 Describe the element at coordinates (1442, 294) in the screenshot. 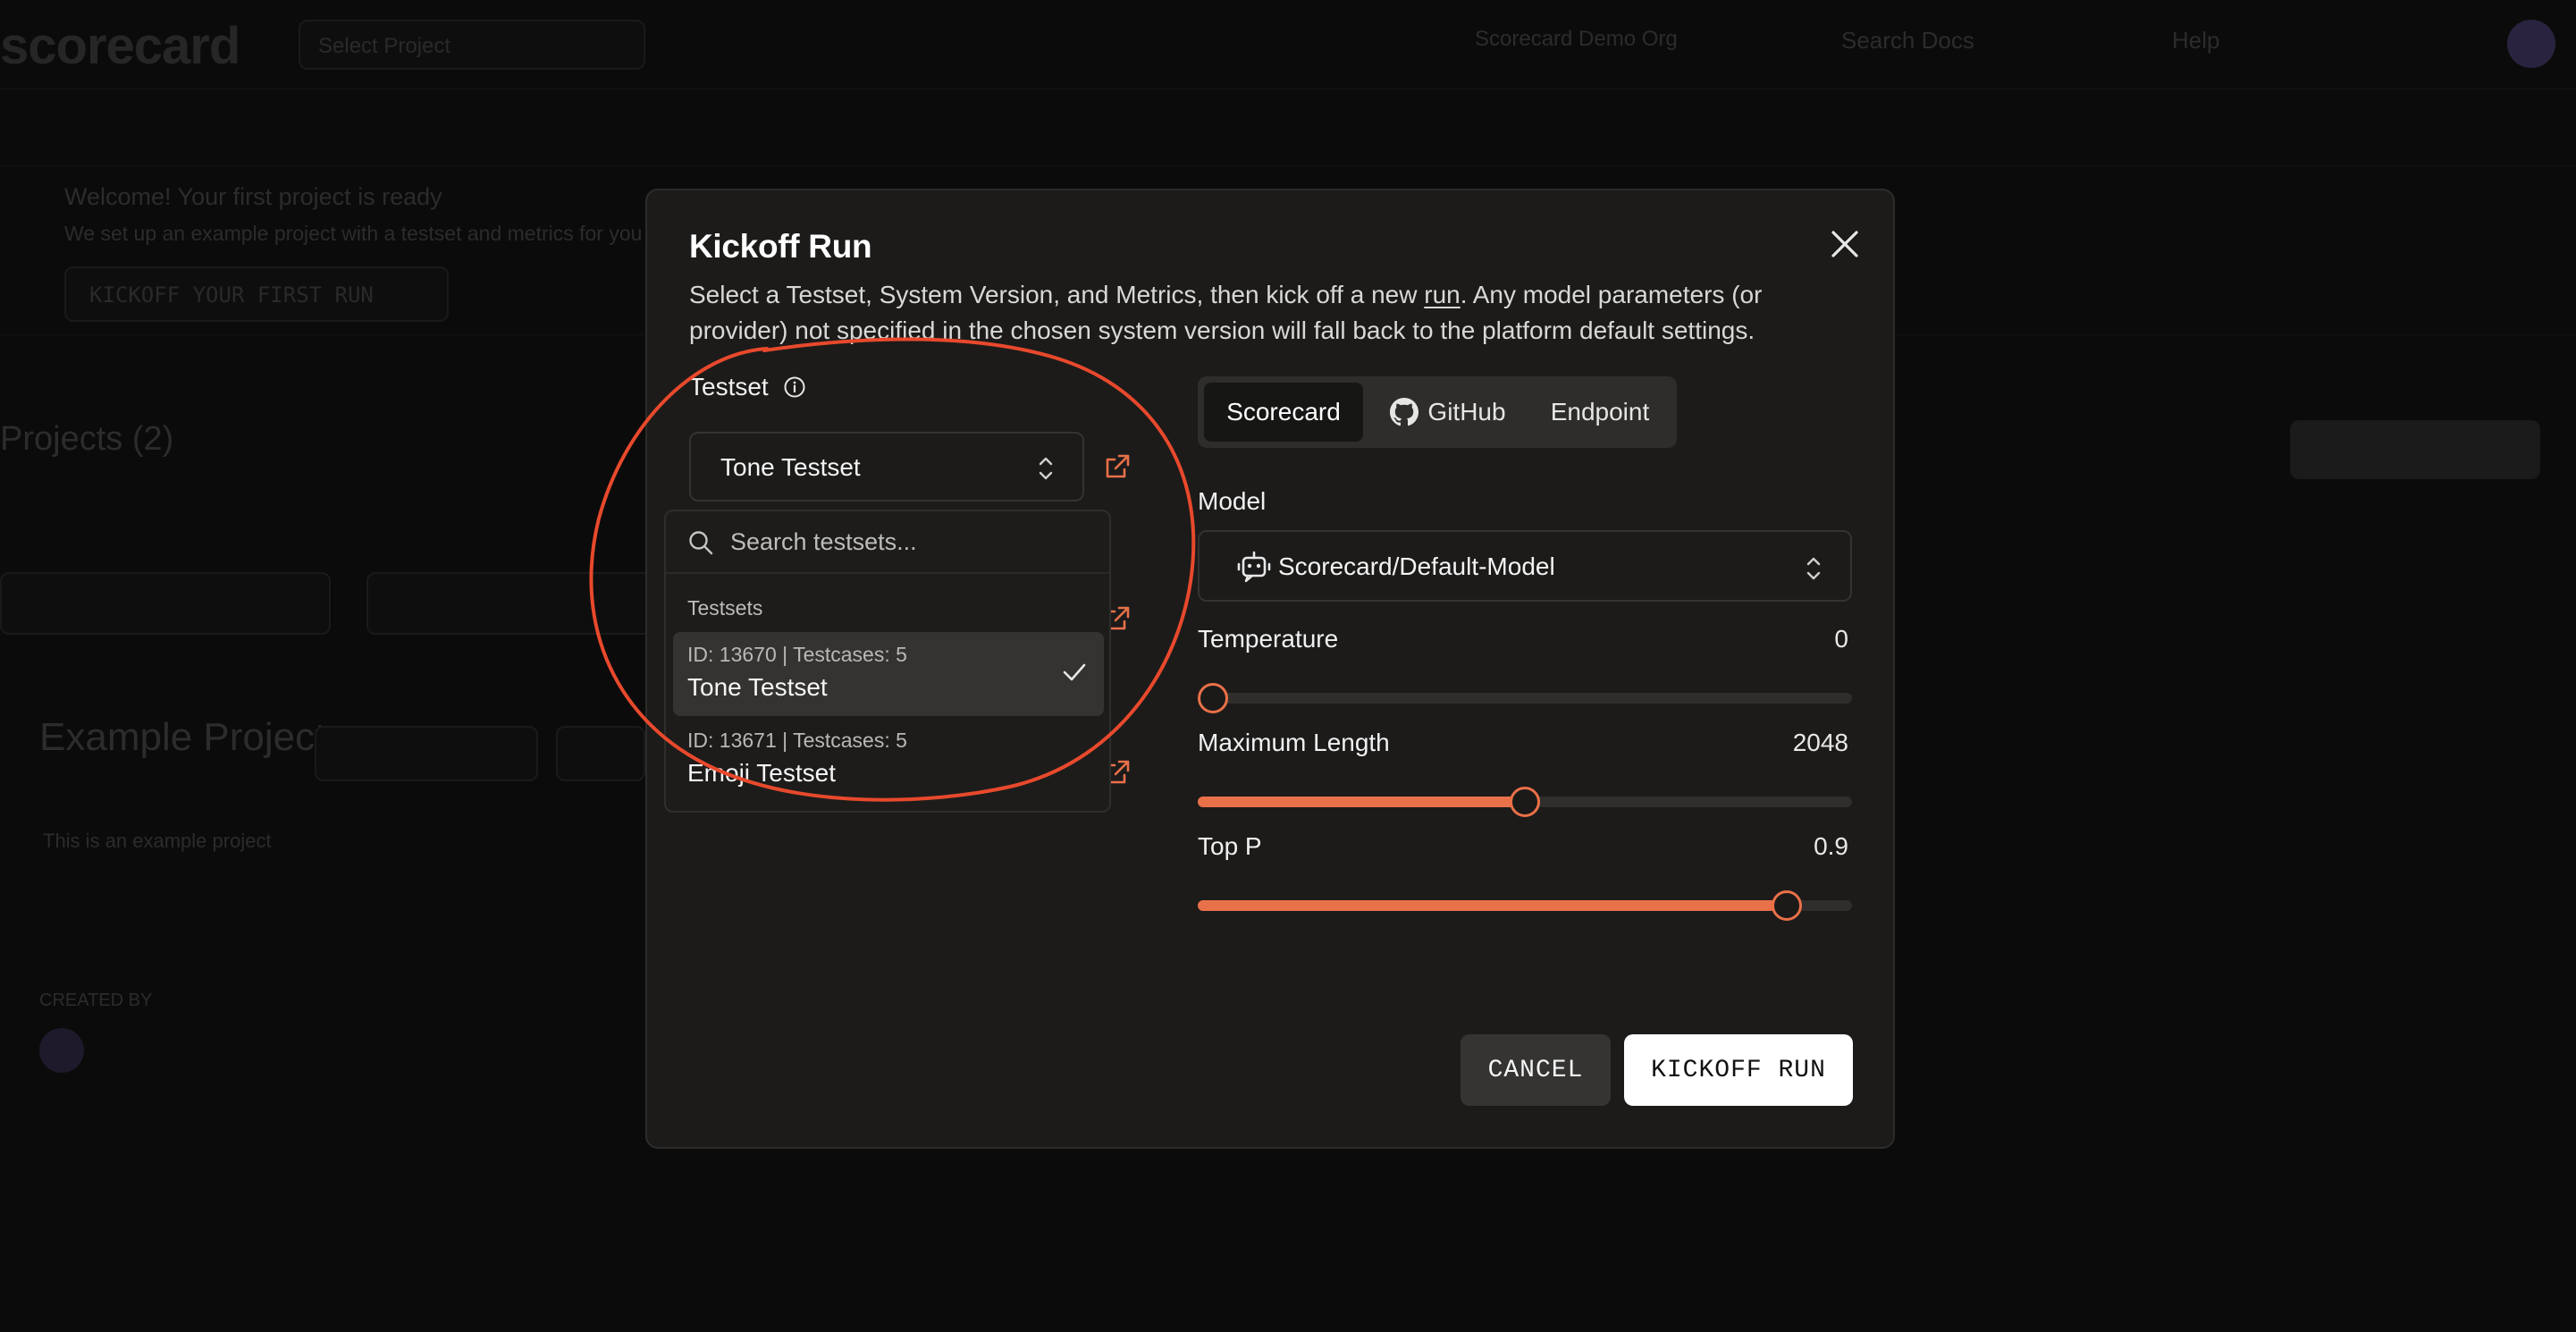

I see `run-link: run` at that location.